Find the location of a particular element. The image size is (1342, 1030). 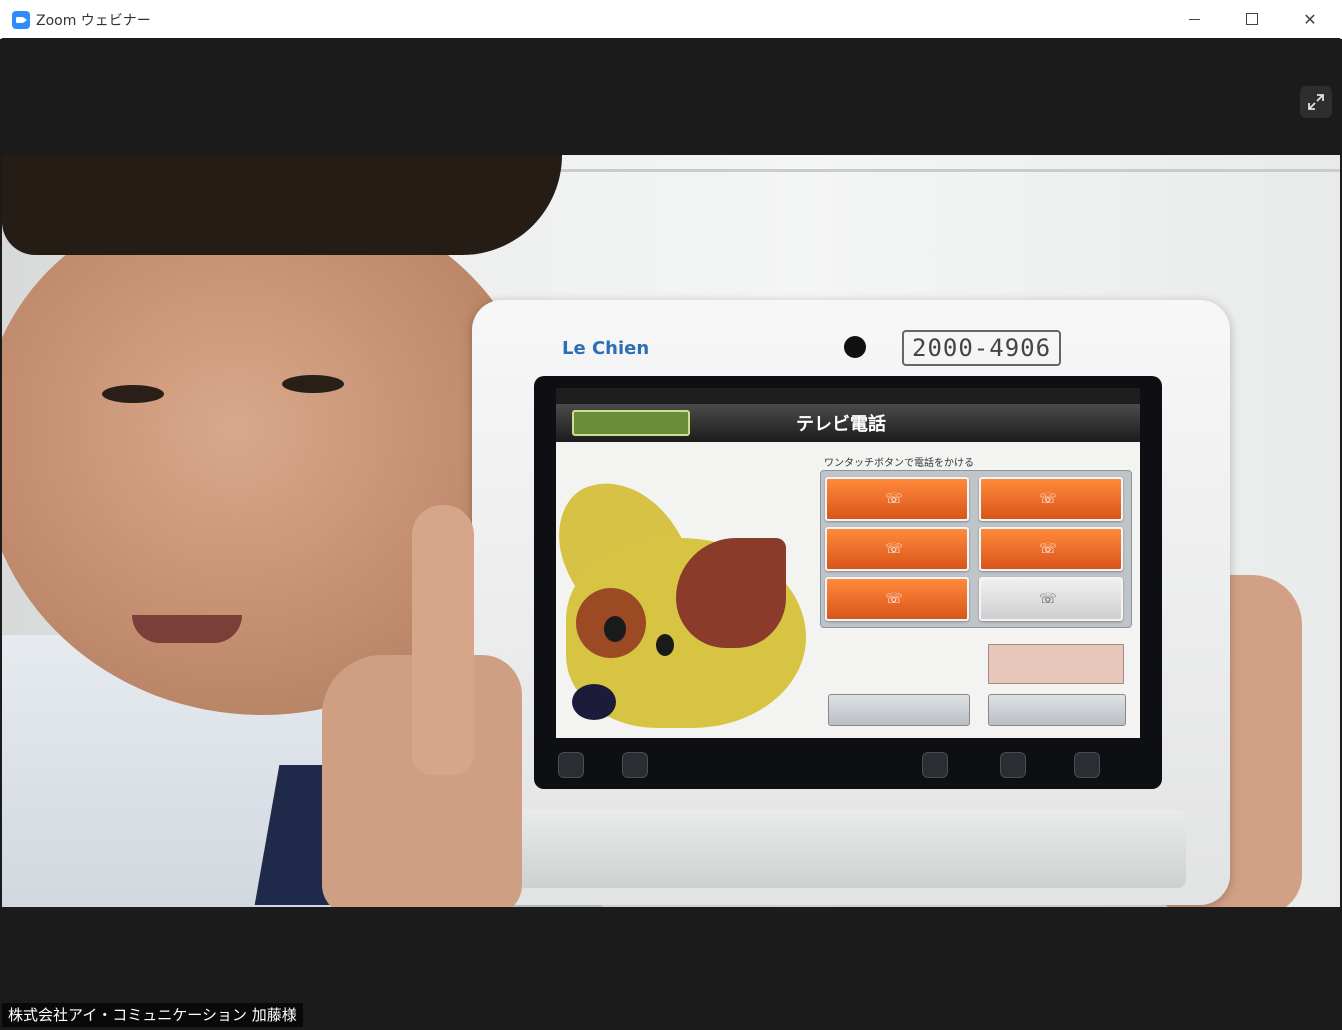

tablet-statusbar is located at coordinates (848, 396).